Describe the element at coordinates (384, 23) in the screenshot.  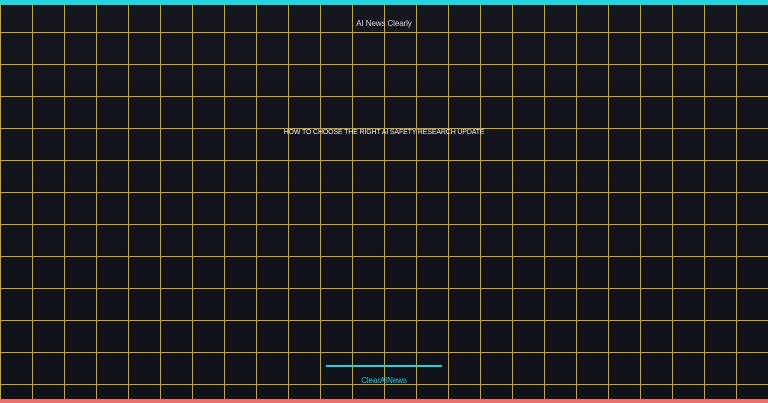
I see `site-name: AI News Clearly` at that location.